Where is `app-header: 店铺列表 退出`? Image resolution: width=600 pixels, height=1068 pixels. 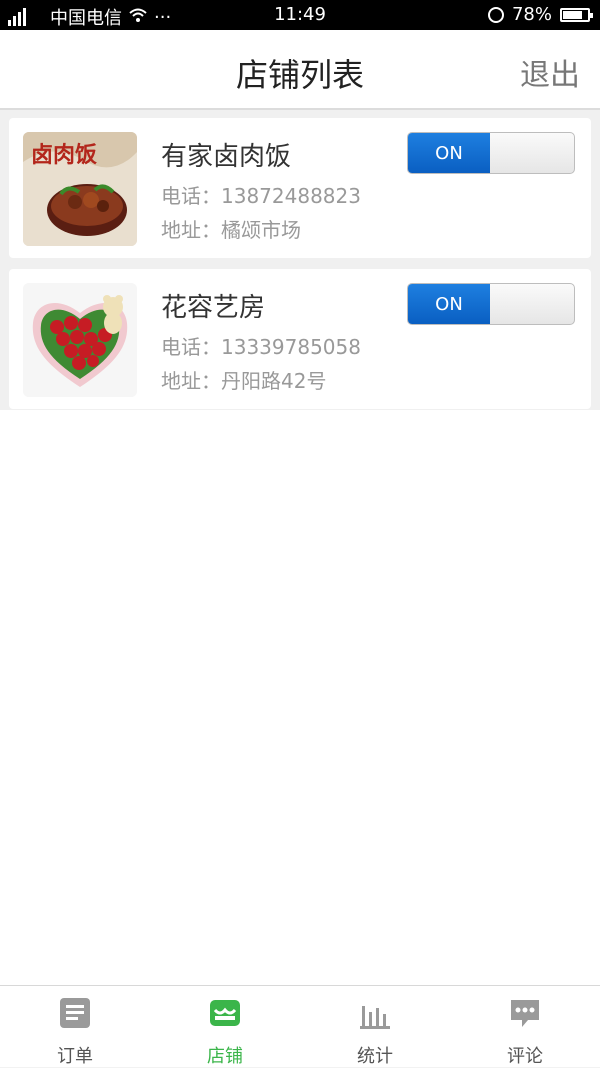
app-header: 店铺列表 退出 is located at coordinates (300, 70).